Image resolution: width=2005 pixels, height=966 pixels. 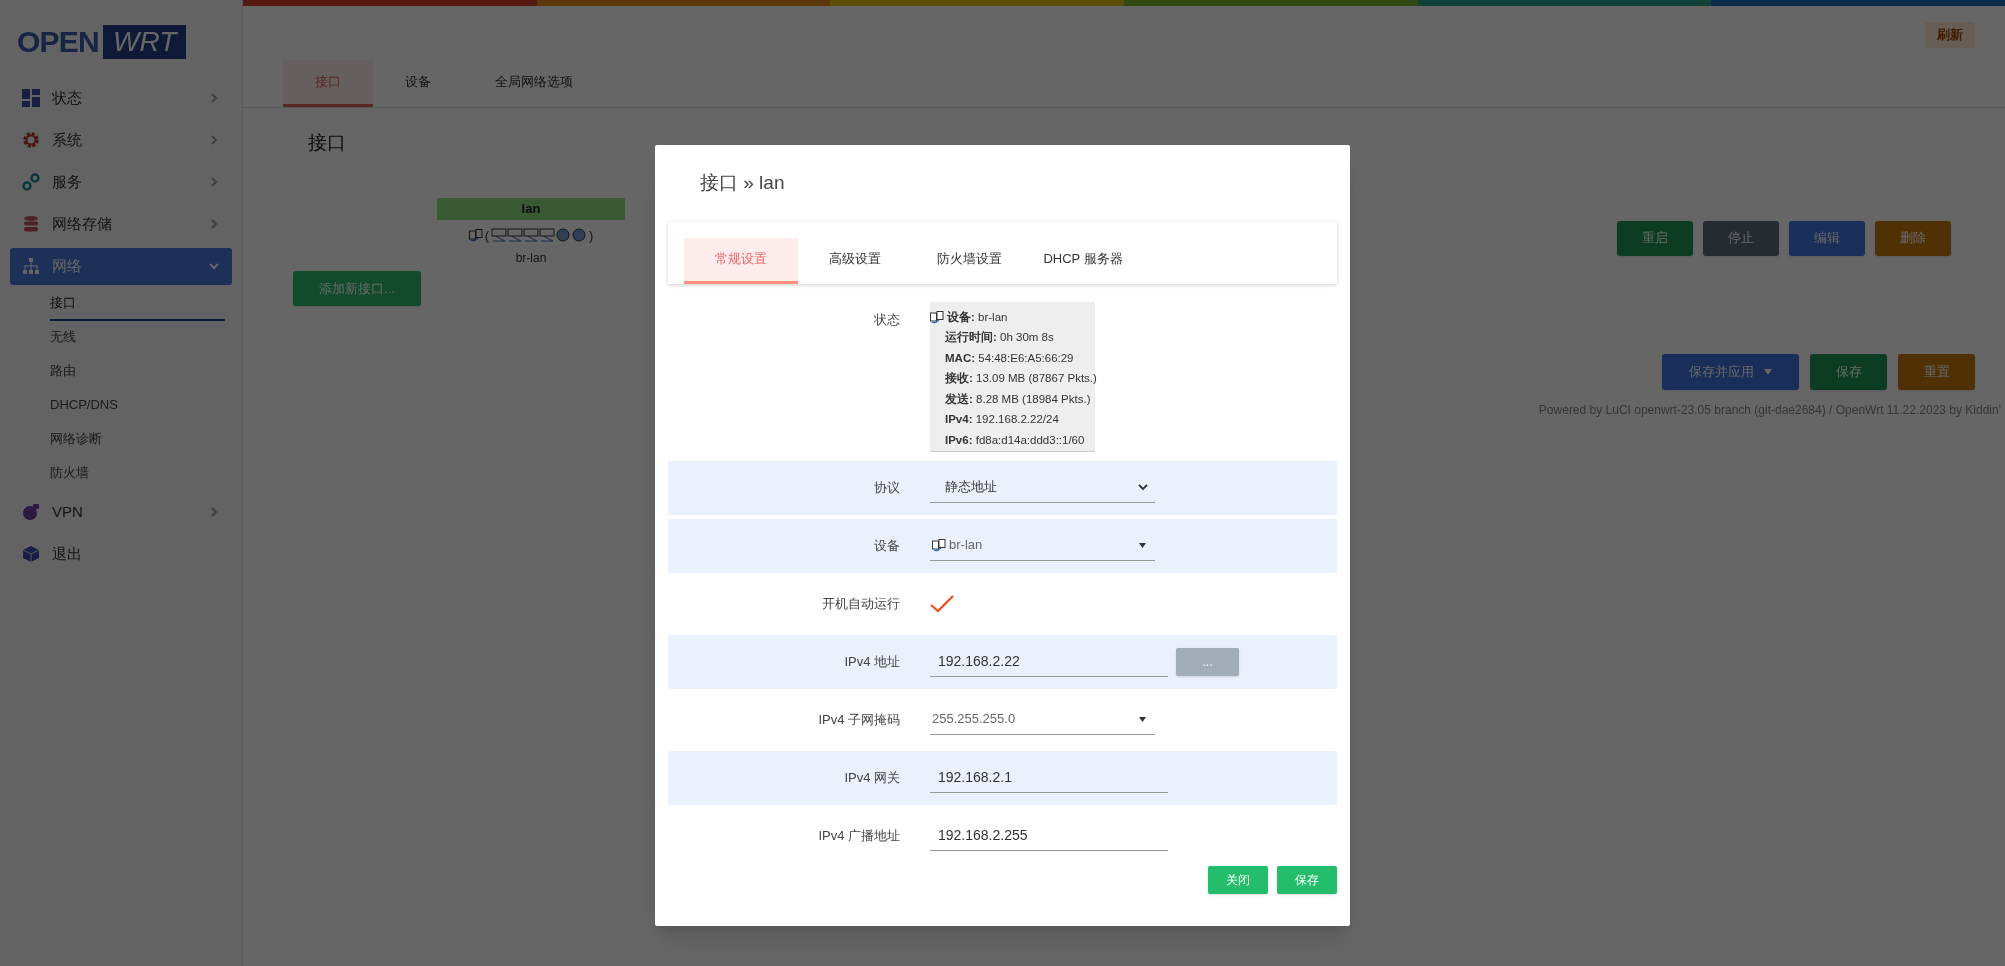 What do you see at coordinates (31, 266) in the screenshot?
I see `network-icon` at bounding box center [31, 266].